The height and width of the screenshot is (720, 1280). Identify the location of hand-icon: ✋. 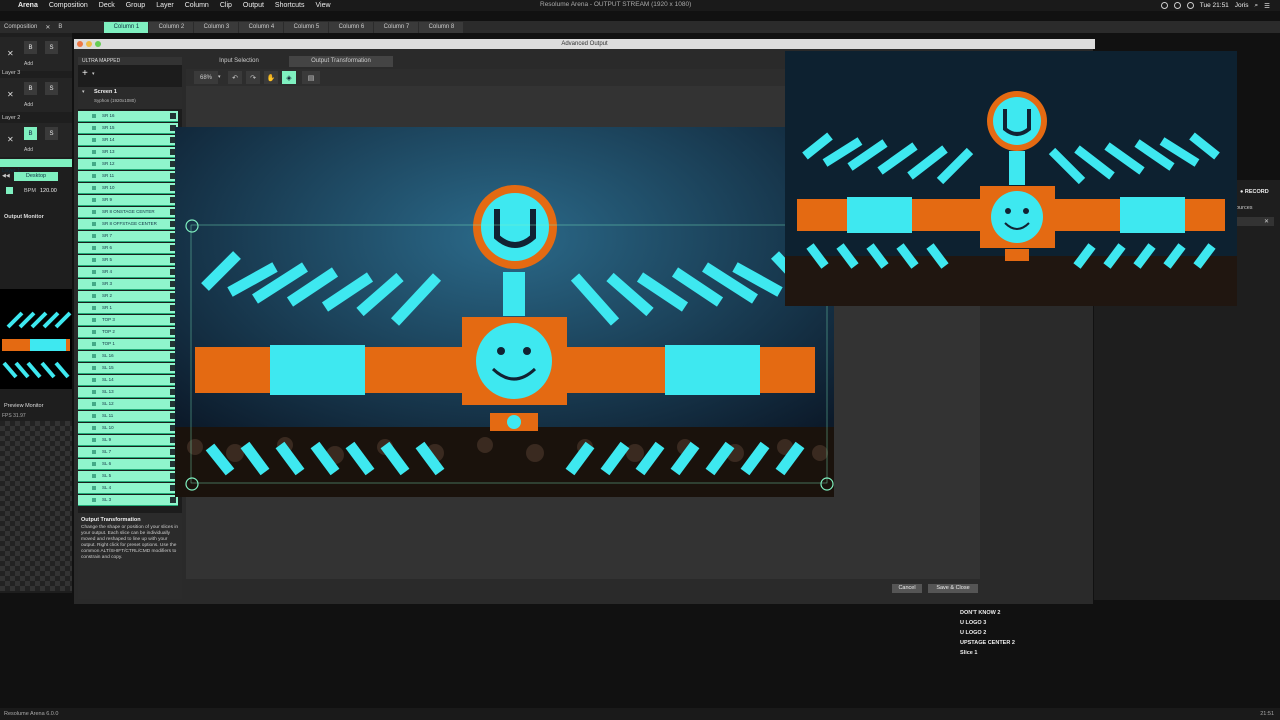
(271, 77).